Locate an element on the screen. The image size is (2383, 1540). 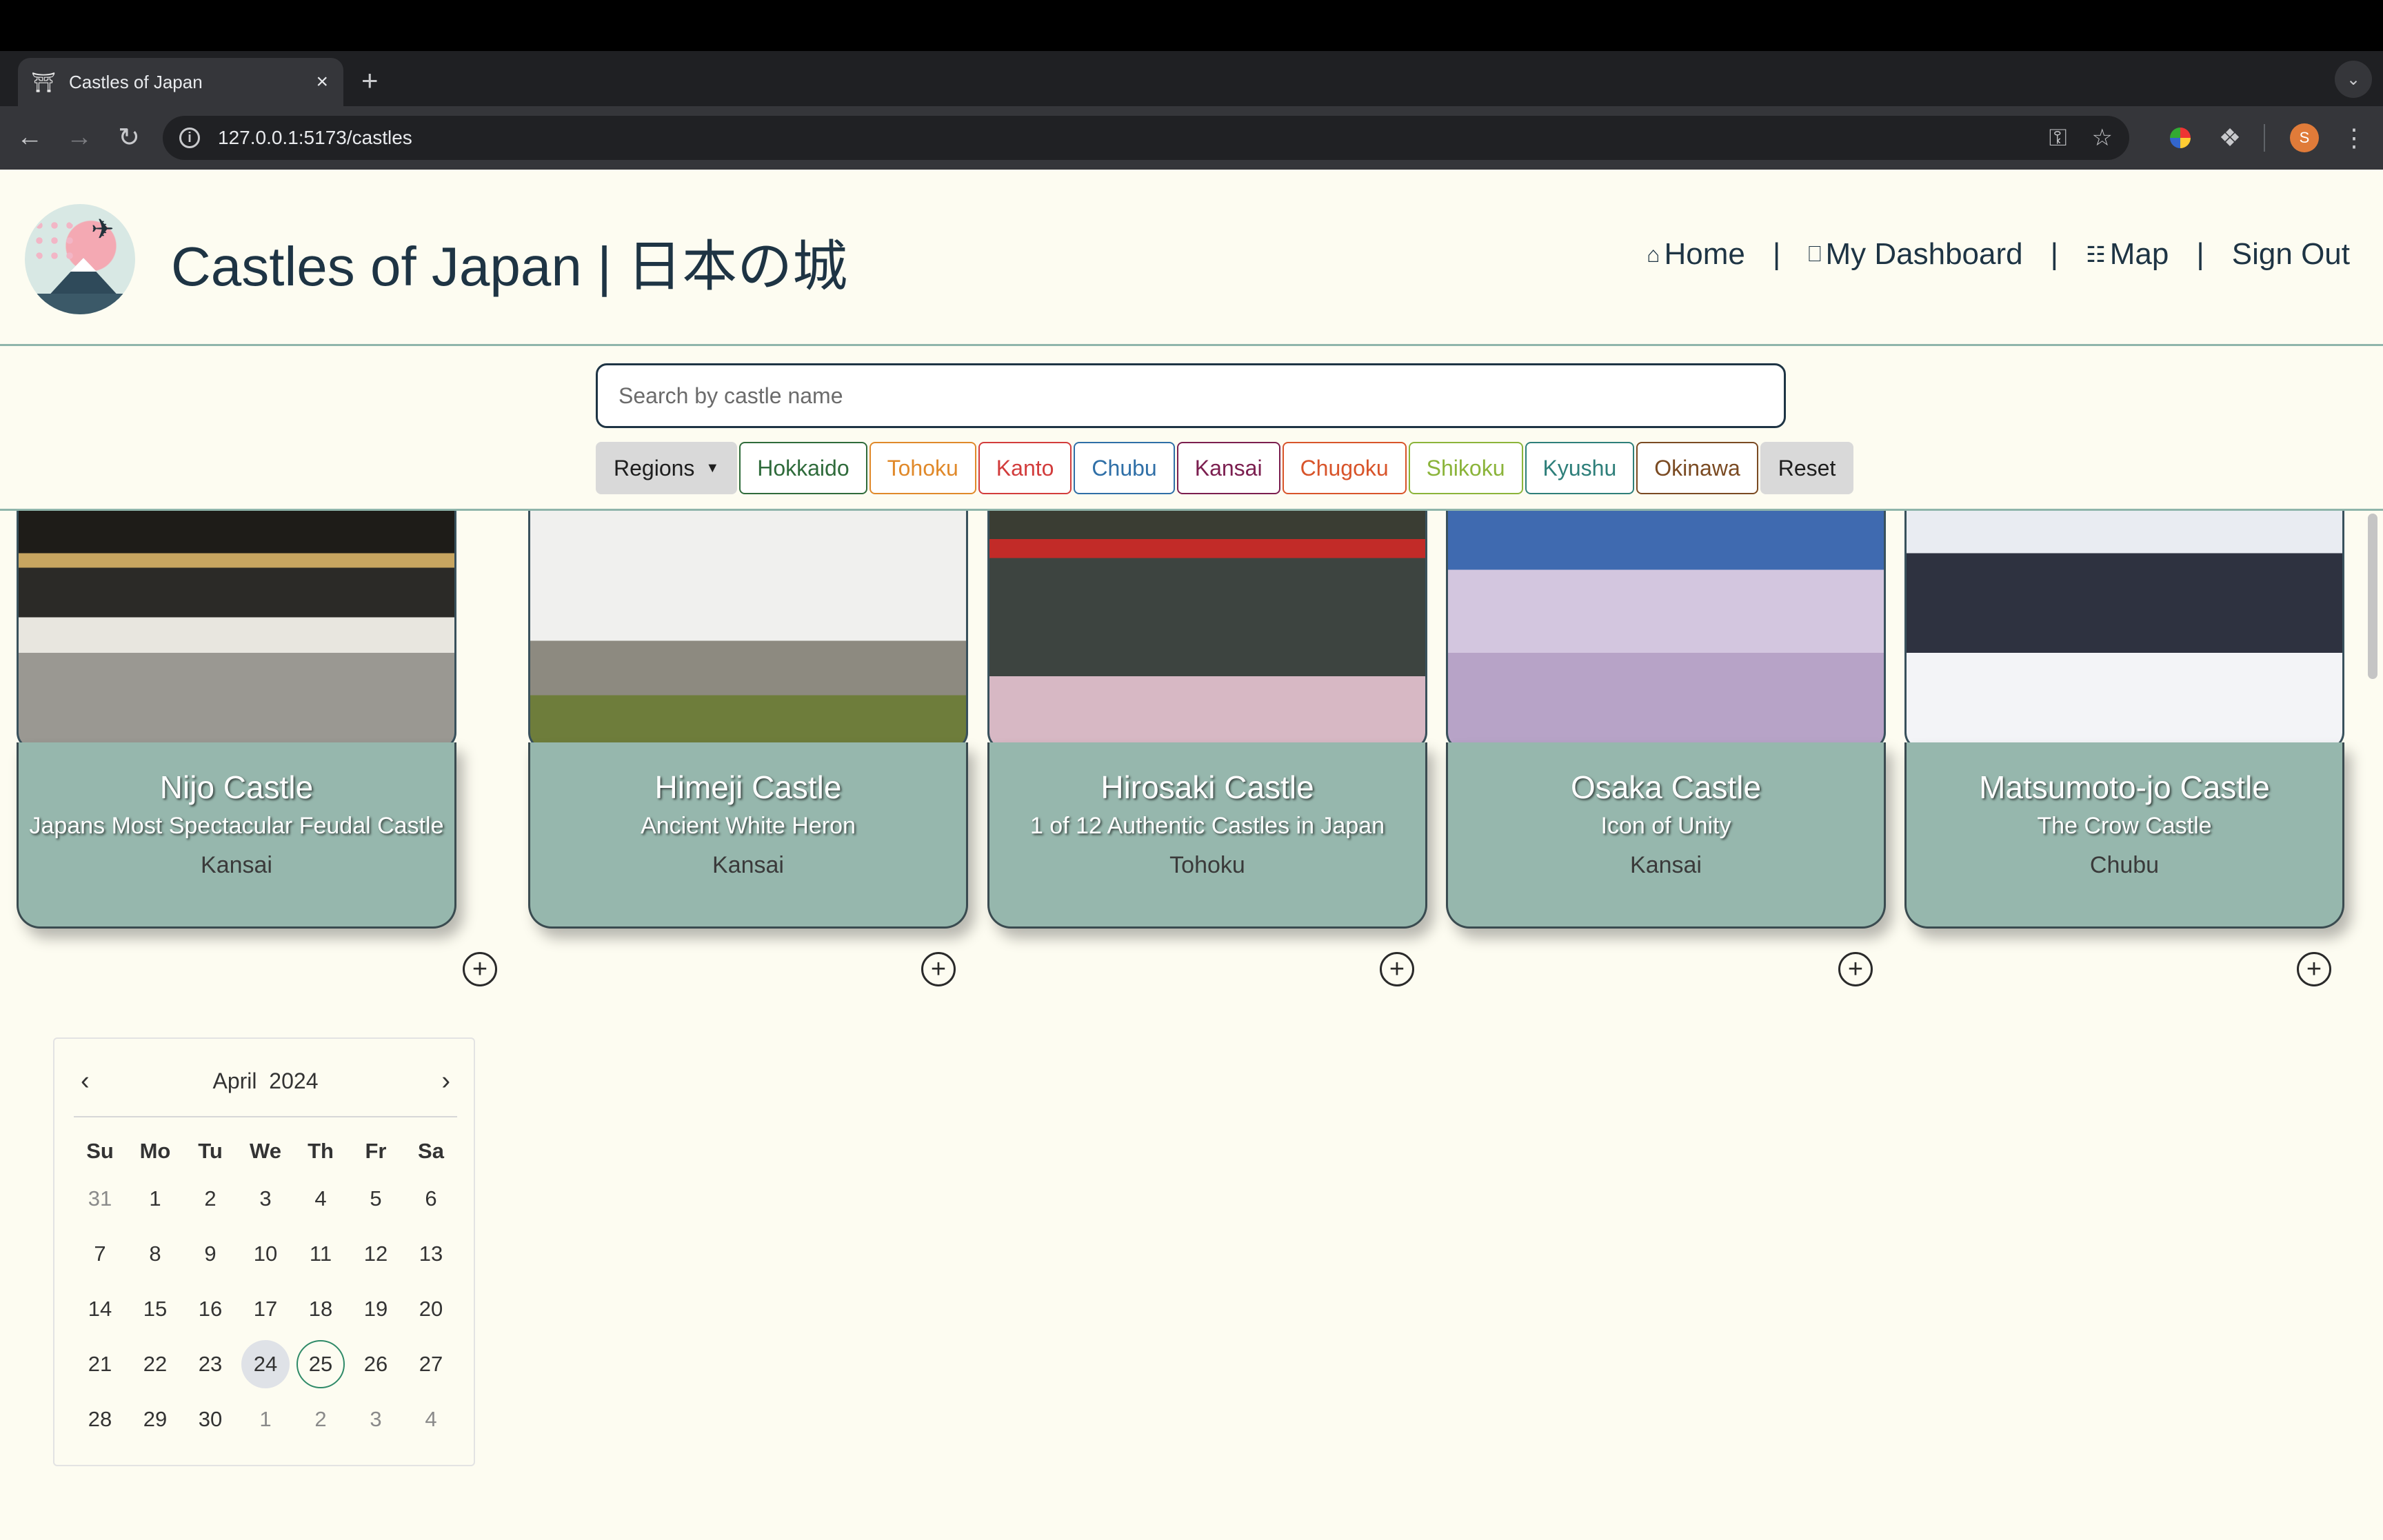
browser-toolbar: ← → ↻ i 127.0.0.1:5173/castles ⚿ ☆ ❖ S ⋮ is located at coordinates (1191, 138).